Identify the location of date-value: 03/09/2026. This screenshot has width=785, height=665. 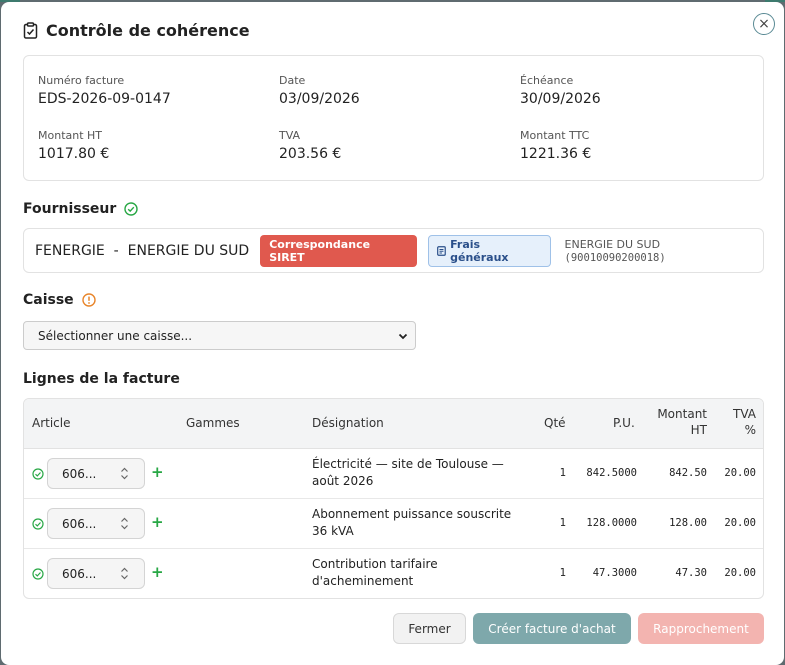
(319, 99).